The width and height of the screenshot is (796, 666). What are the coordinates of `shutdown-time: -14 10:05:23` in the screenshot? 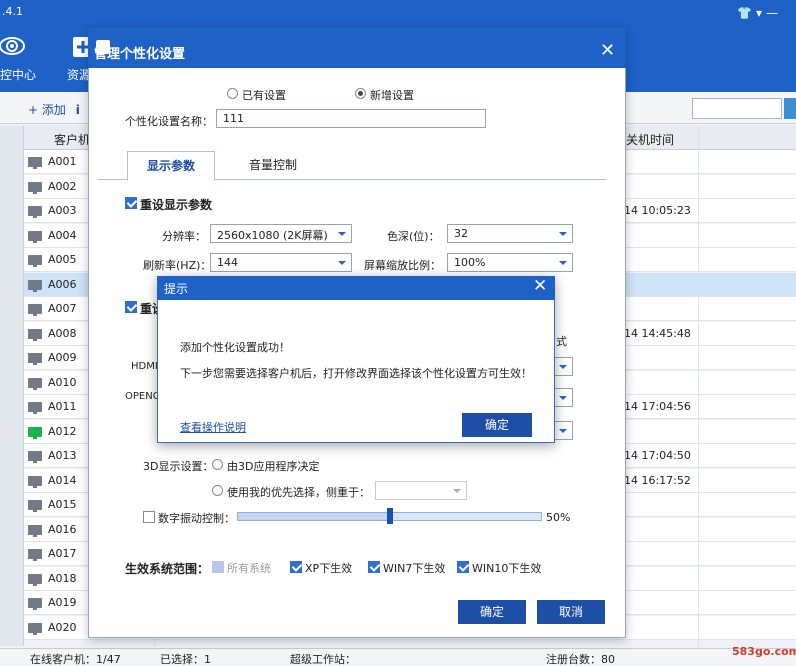 It's located at (655, 210).